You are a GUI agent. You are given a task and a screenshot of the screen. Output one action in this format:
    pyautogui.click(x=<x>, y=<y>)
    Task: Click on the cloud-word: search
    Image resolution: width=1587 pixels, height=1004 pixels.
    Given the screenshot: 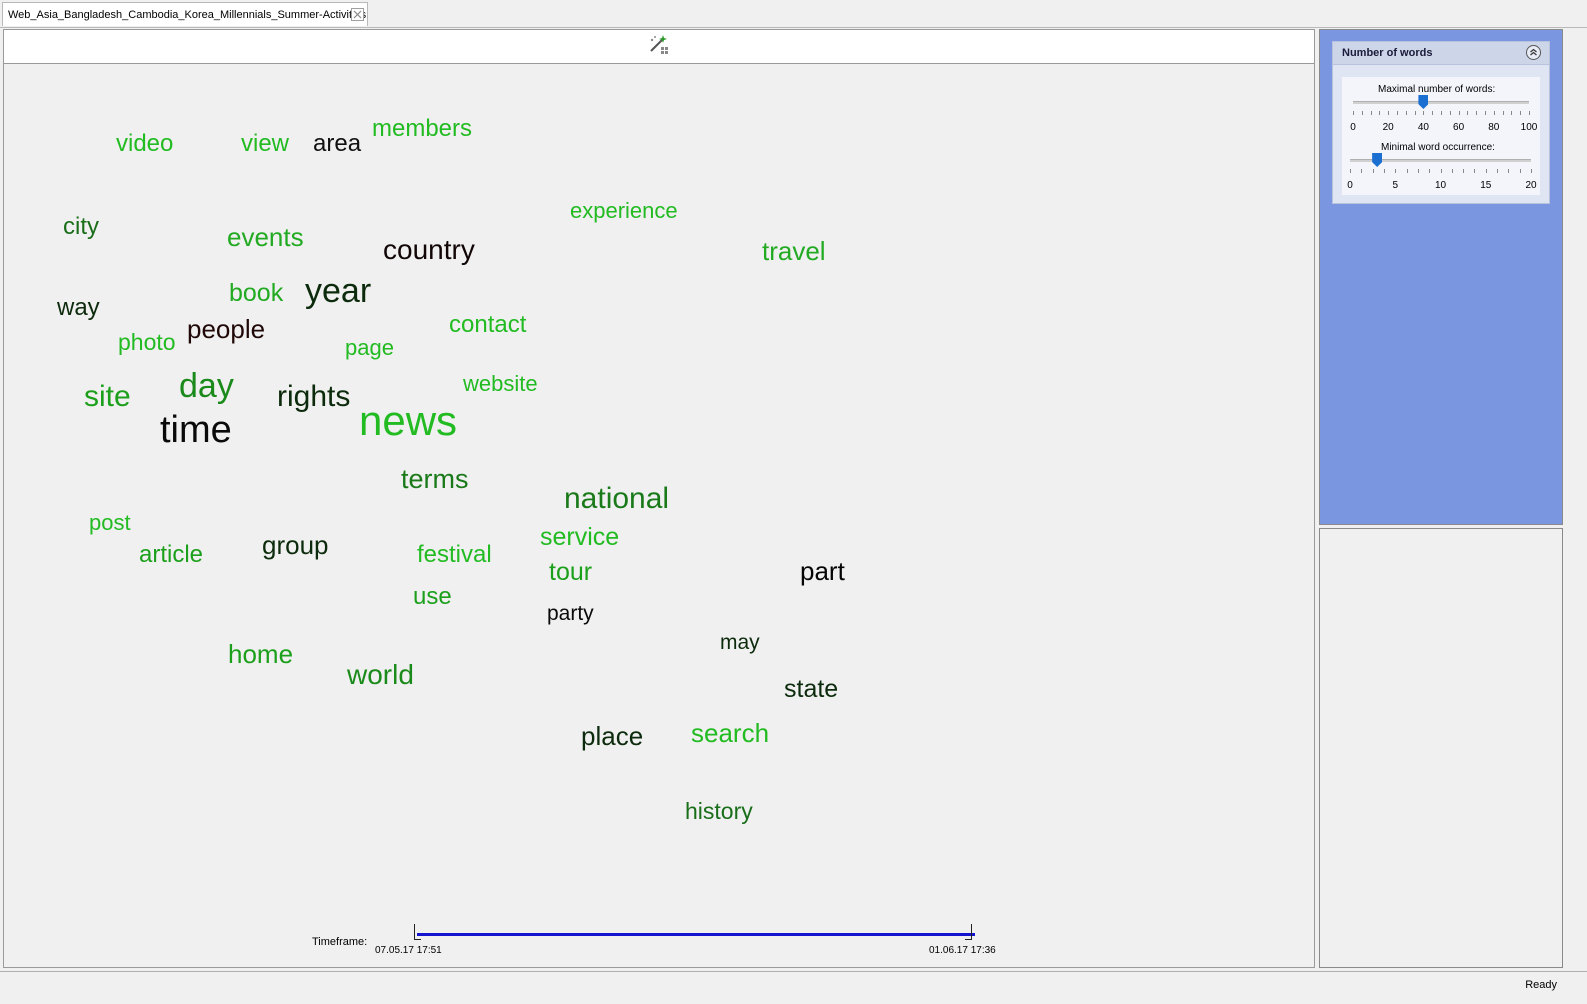 What is the action you would take?
    pyautogui.click(x=730, y=733)
    